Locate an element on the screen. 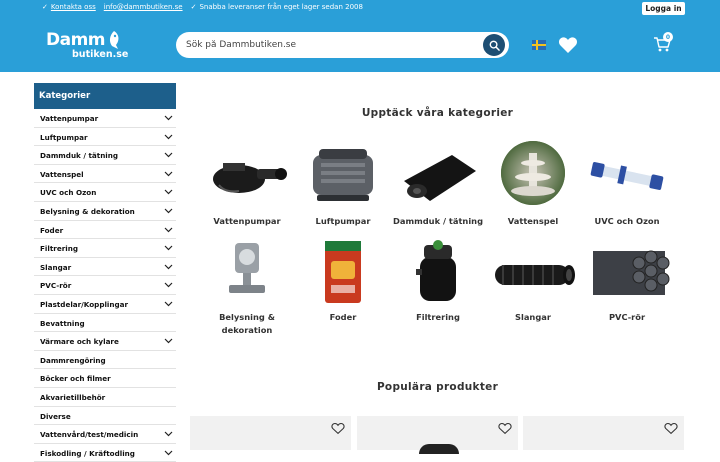 The width and height of the screenshot is (720, 462). sidebar-category-item: Belysning & dekoration is located at coordinates (105, 211).